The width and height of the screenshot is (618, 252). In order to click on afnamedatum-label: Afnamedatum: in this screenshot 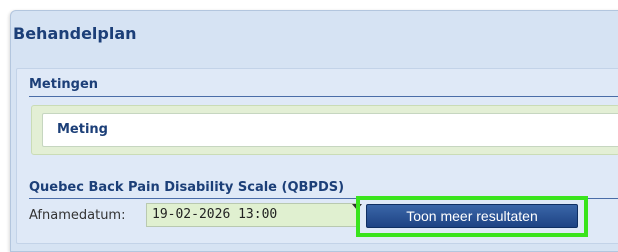, I will do `click(77, 215)`.